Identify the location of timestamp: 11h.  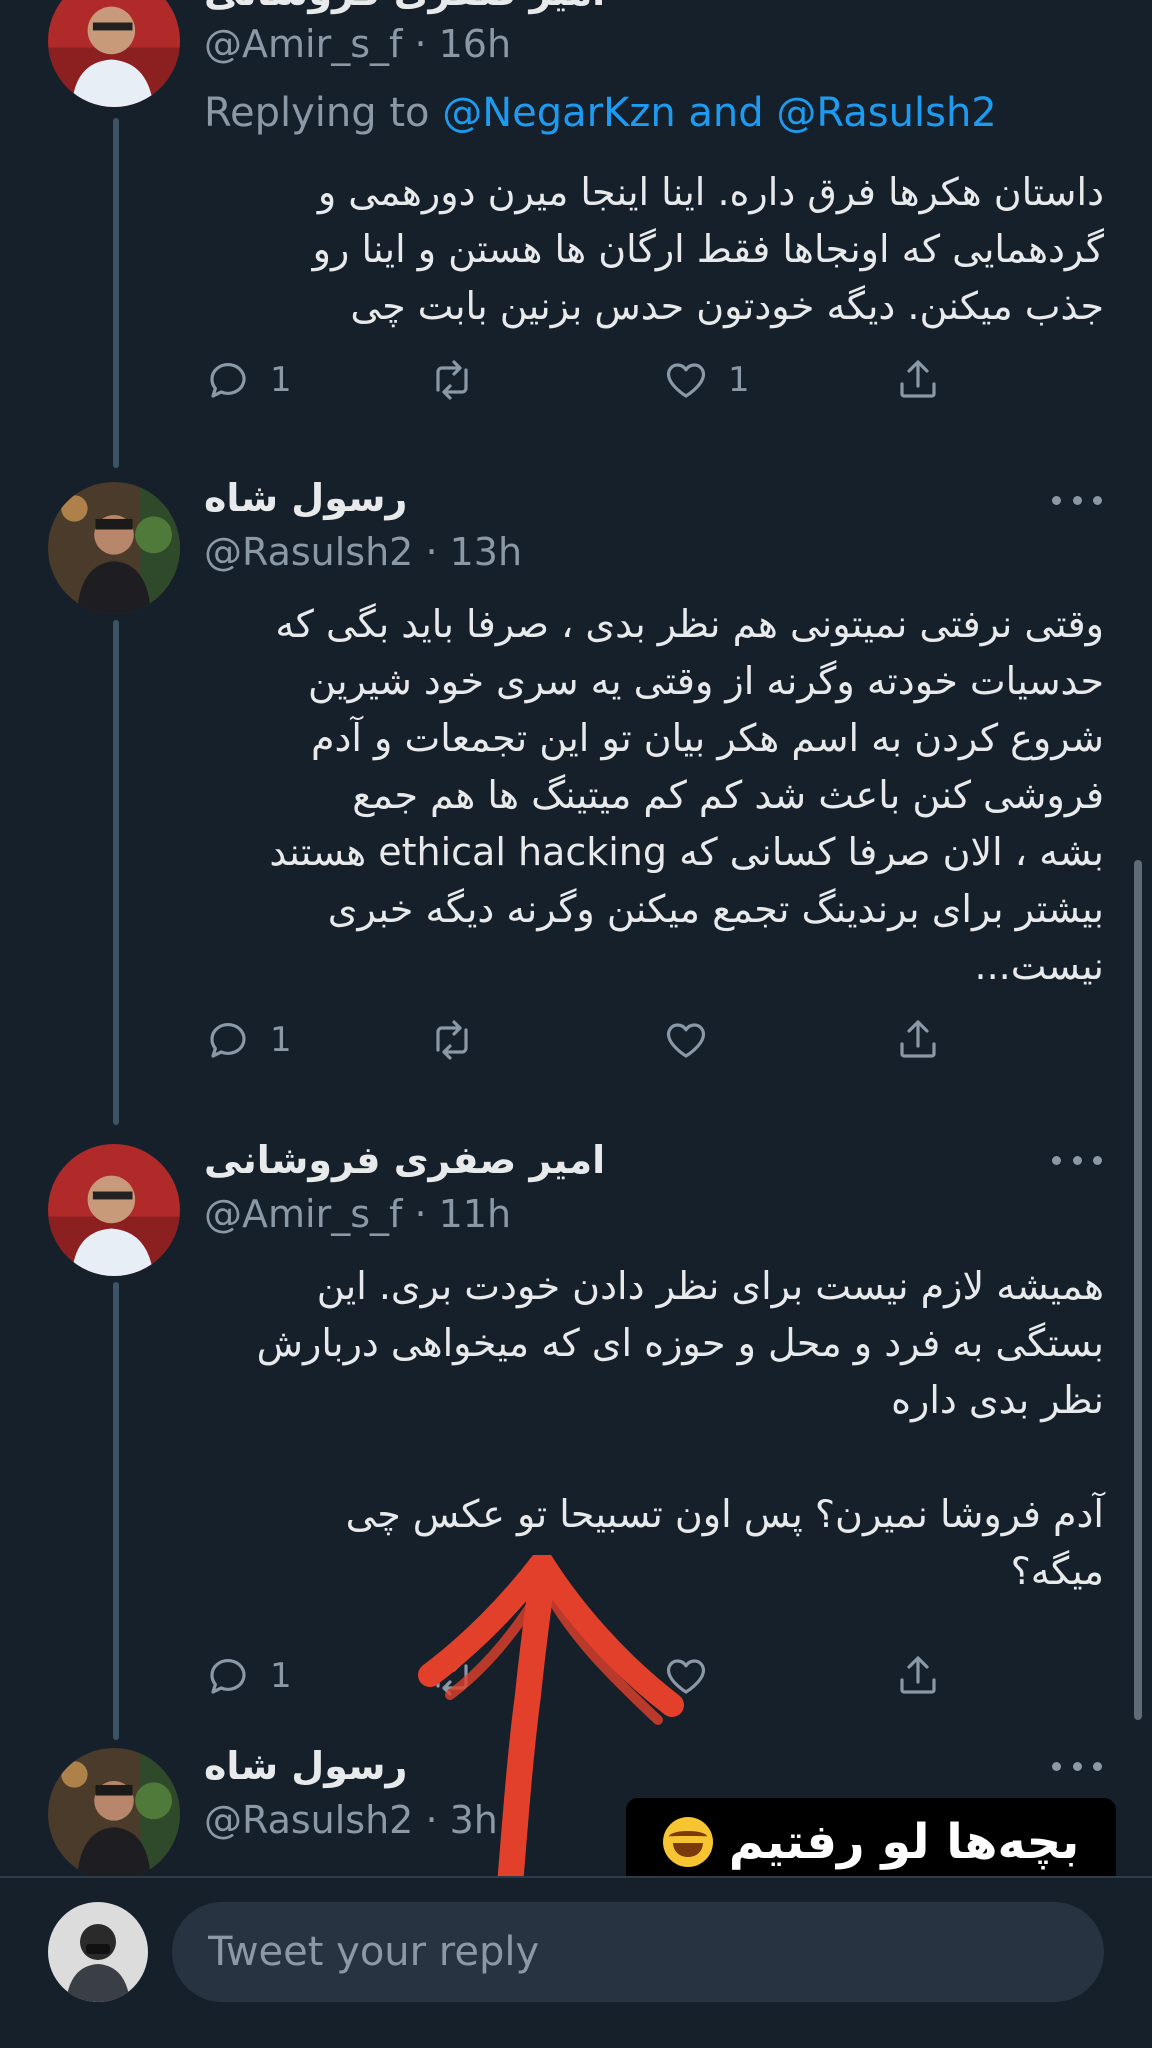
(475, 1214).